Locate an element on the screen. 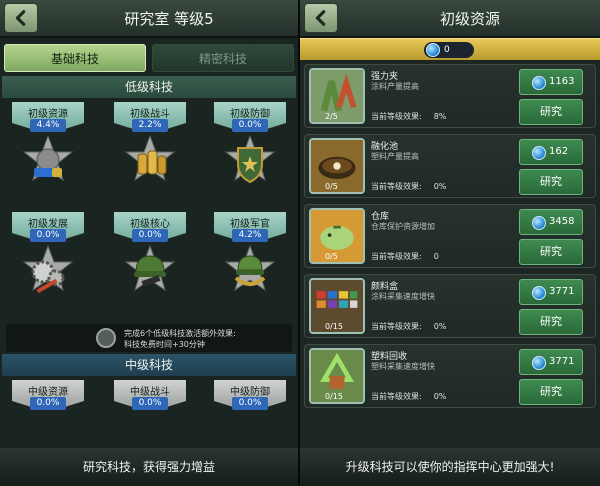 This screenshot has height=486, width=600. right-header: 初级资源 is located at coordinates (450, 19).